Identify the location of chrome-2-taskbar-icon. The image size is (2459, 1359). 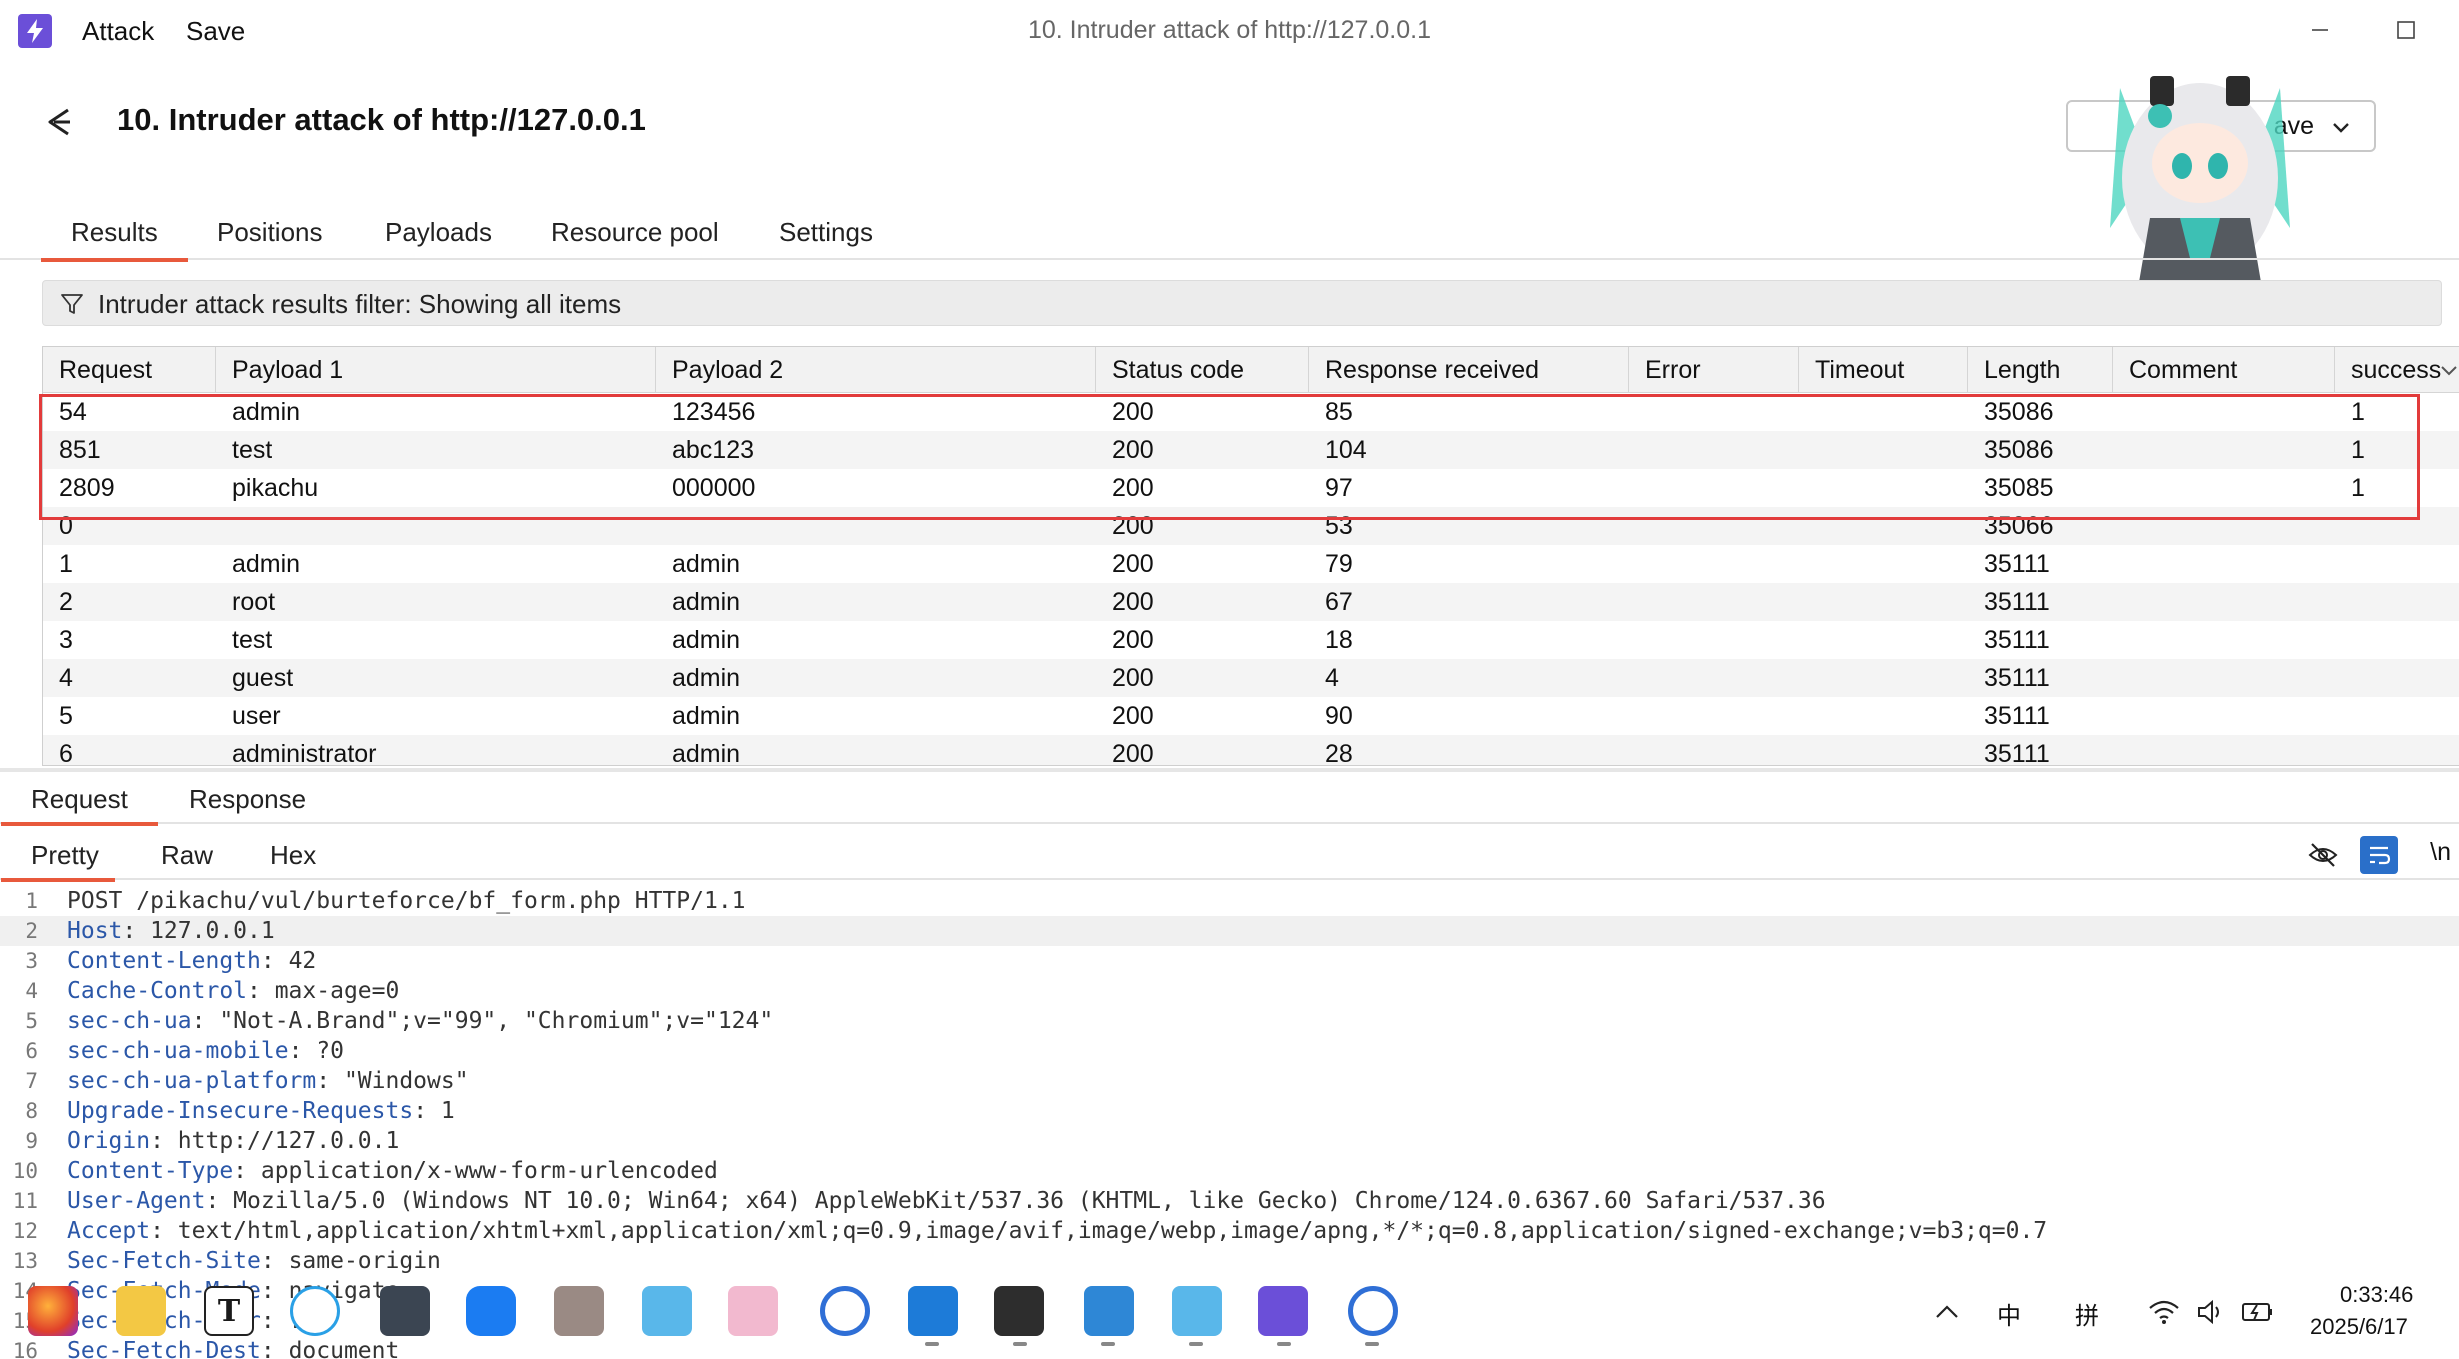
(1373, 1311).